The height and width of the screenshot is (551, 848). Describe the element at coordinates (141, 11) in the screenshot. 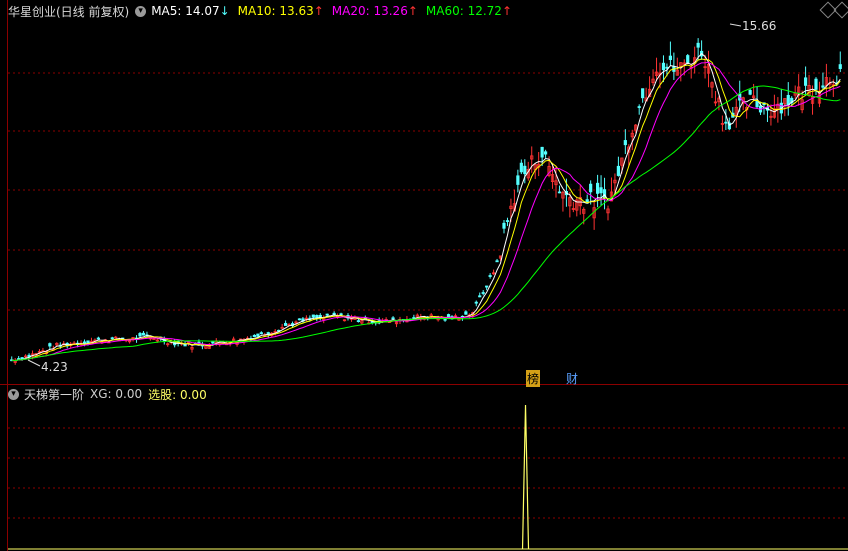

I see `settings-dropdown-icon: ▾` at that location.